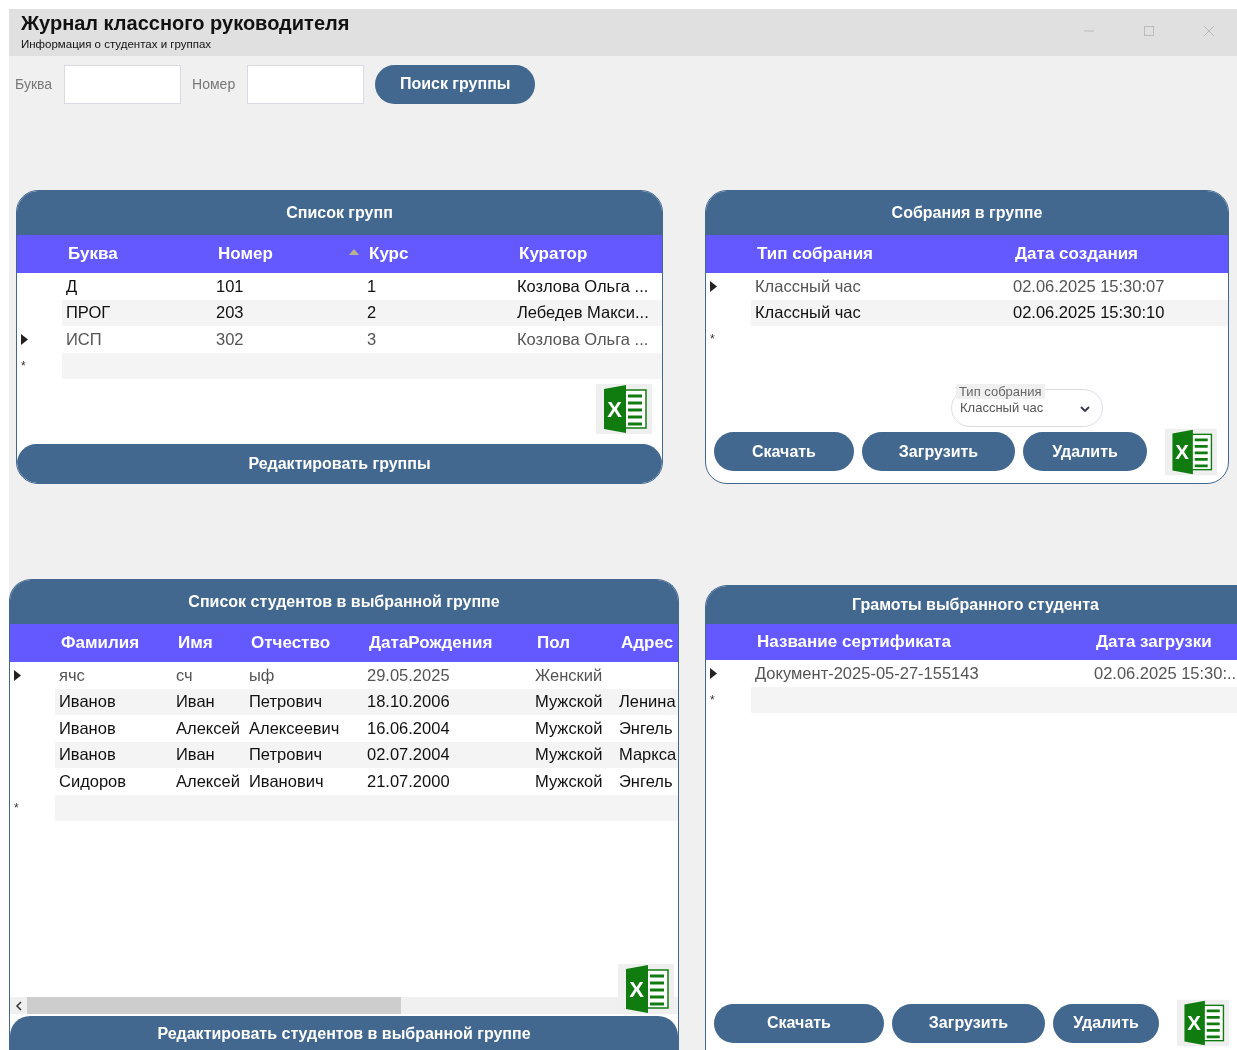  Describe the element at coordinates (1154, 641) in the screenshot. I see `column-header: Дата загрузки` at that location.